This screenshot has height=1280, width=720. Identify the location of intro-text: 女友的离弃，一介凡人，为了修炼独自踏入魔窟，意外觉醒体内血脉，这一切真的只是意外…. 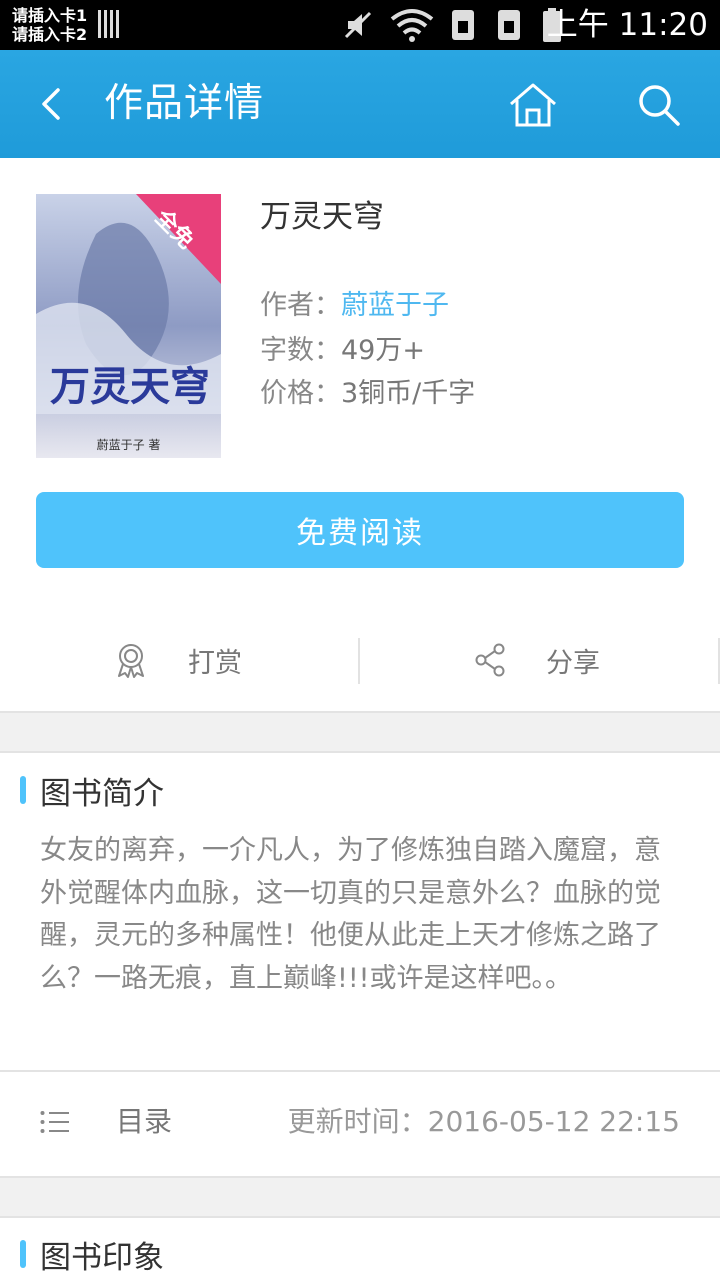
(350, 914).